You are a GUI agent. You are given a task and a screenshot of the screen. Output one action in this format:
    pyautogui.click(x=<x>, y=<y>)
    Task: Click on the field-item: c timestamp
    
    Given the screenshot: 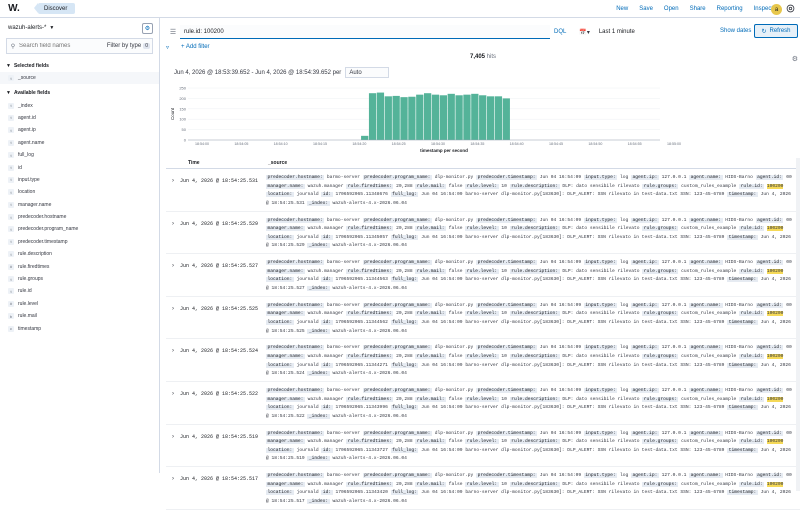 What is the action you would take?
    pyautogui.click(x=79, y=328)
    